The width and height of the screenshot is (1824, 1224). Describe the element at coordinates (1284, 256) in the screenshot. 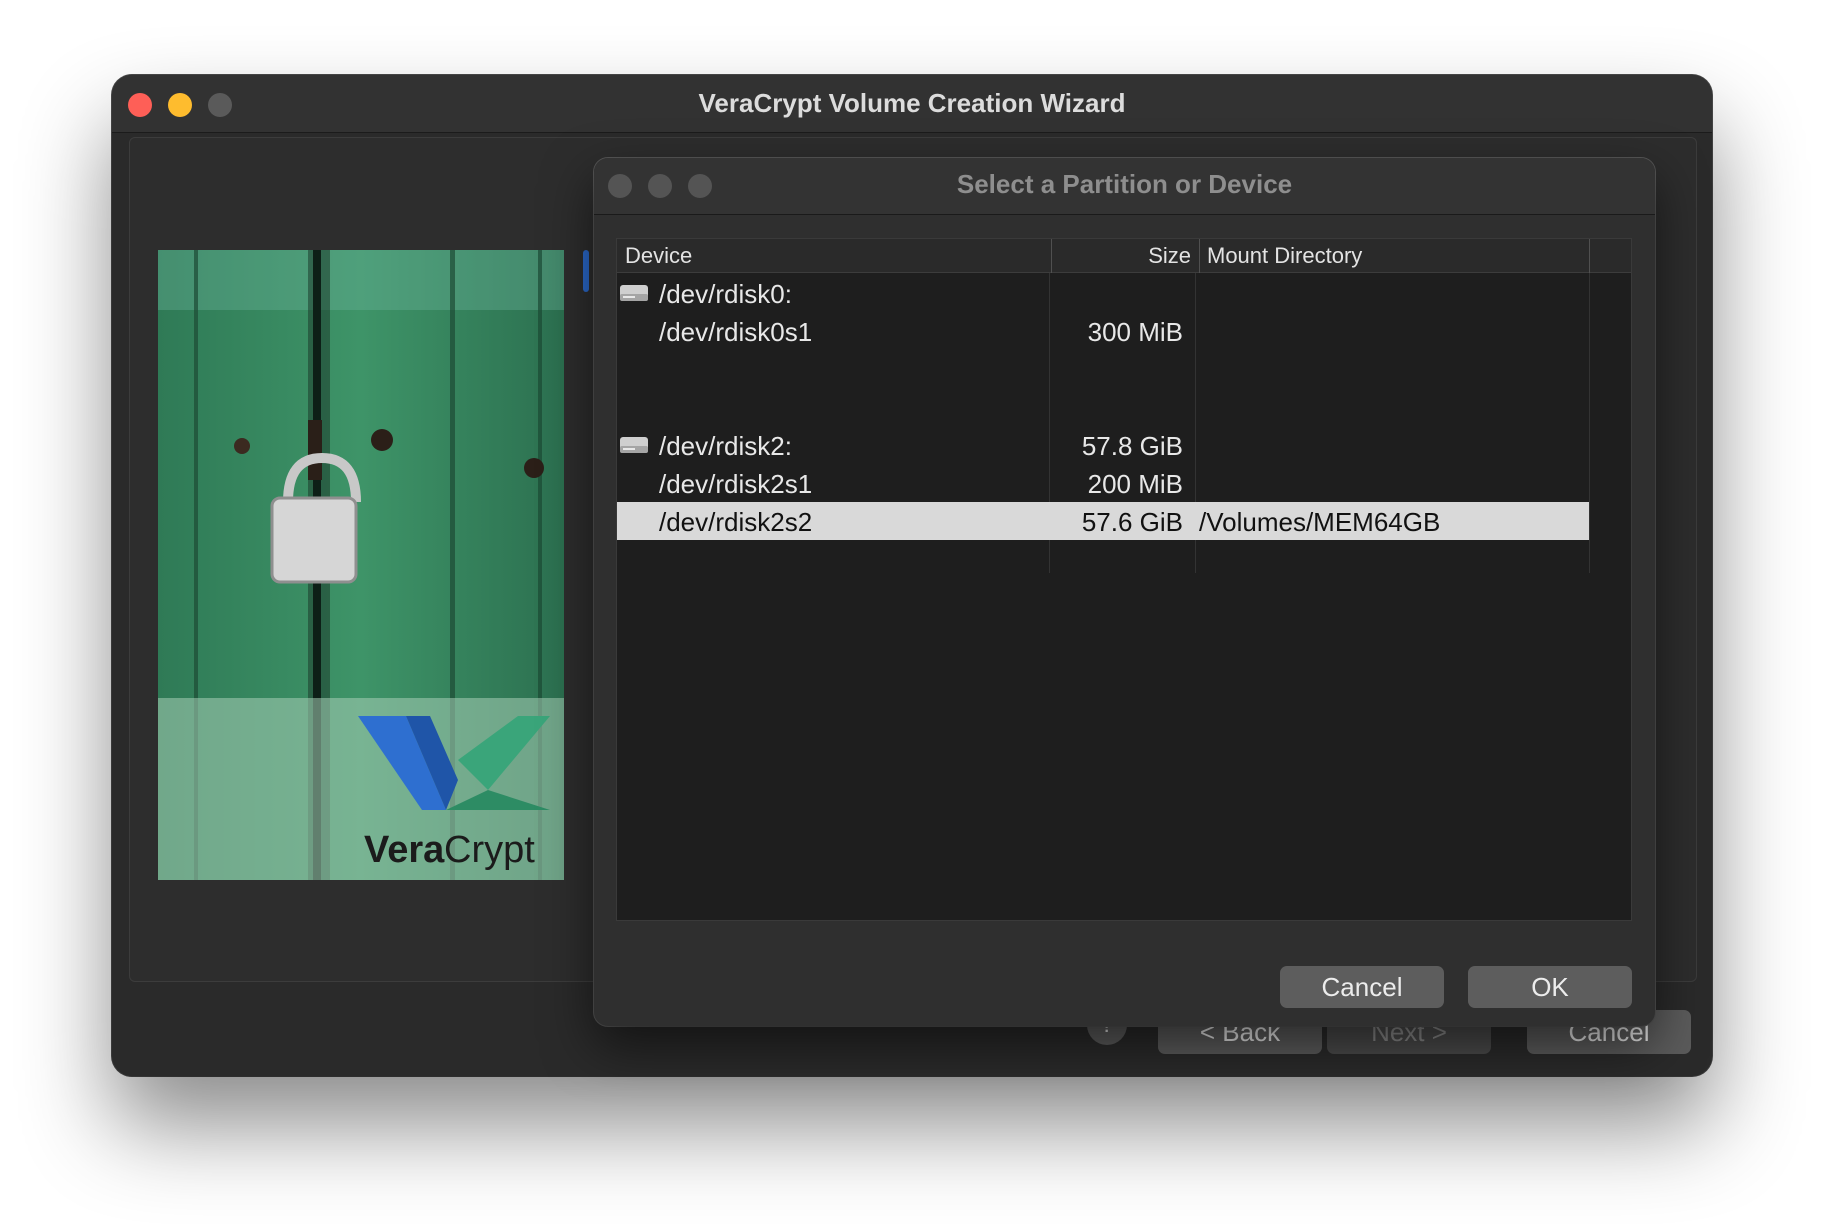

I see `column-header-mount-directory: Mount Directory` at that location.